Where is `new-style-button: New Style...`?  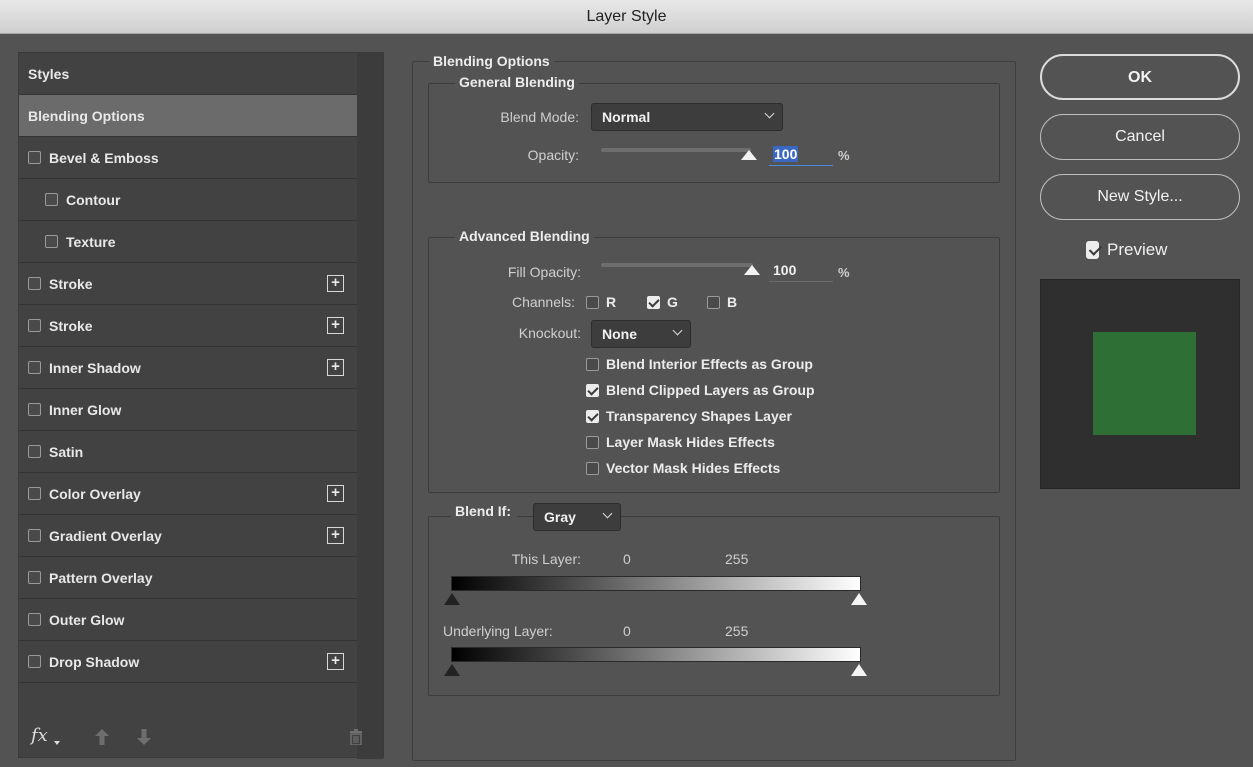 new-style-button: New Style... is located at coordinates (1140, 197).